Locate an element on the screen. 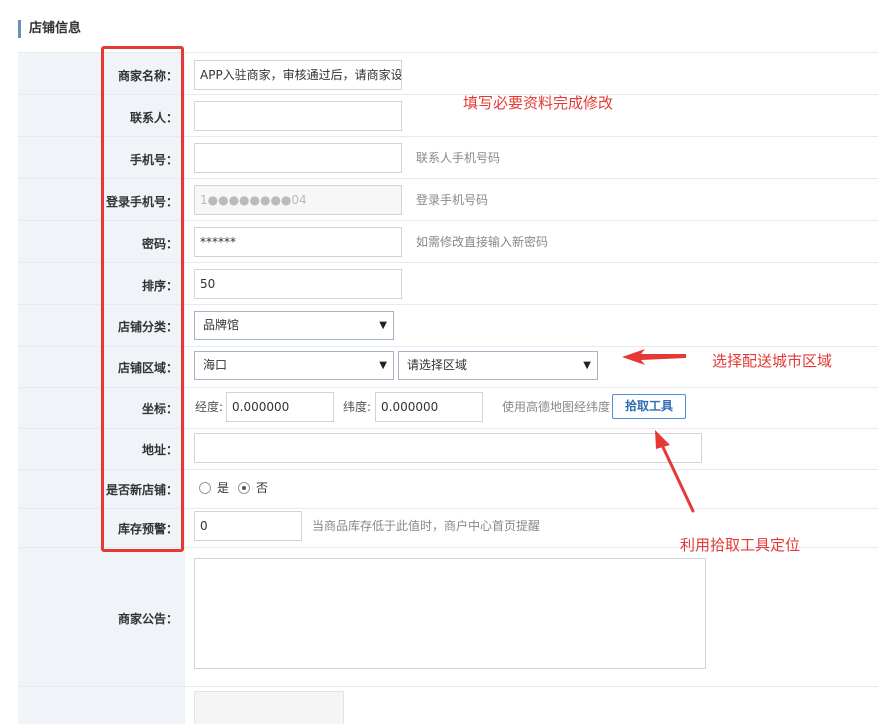 The image size is (878, 724). contact-input is located at coordinates (298, 116).